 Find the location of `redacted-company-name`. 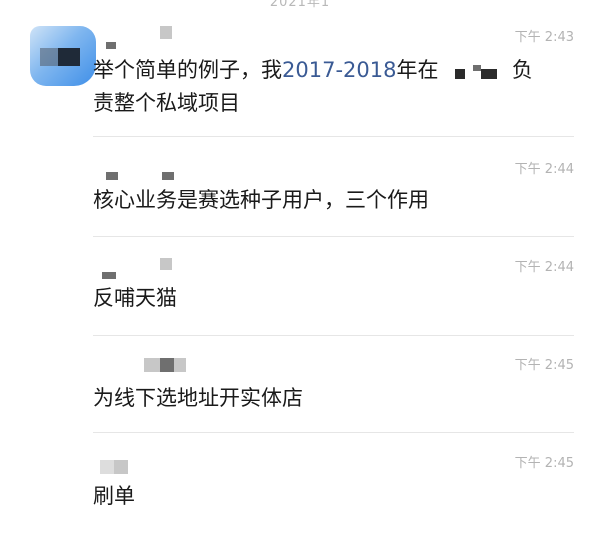

redacted-company-name is located at coordinates (475, 71).